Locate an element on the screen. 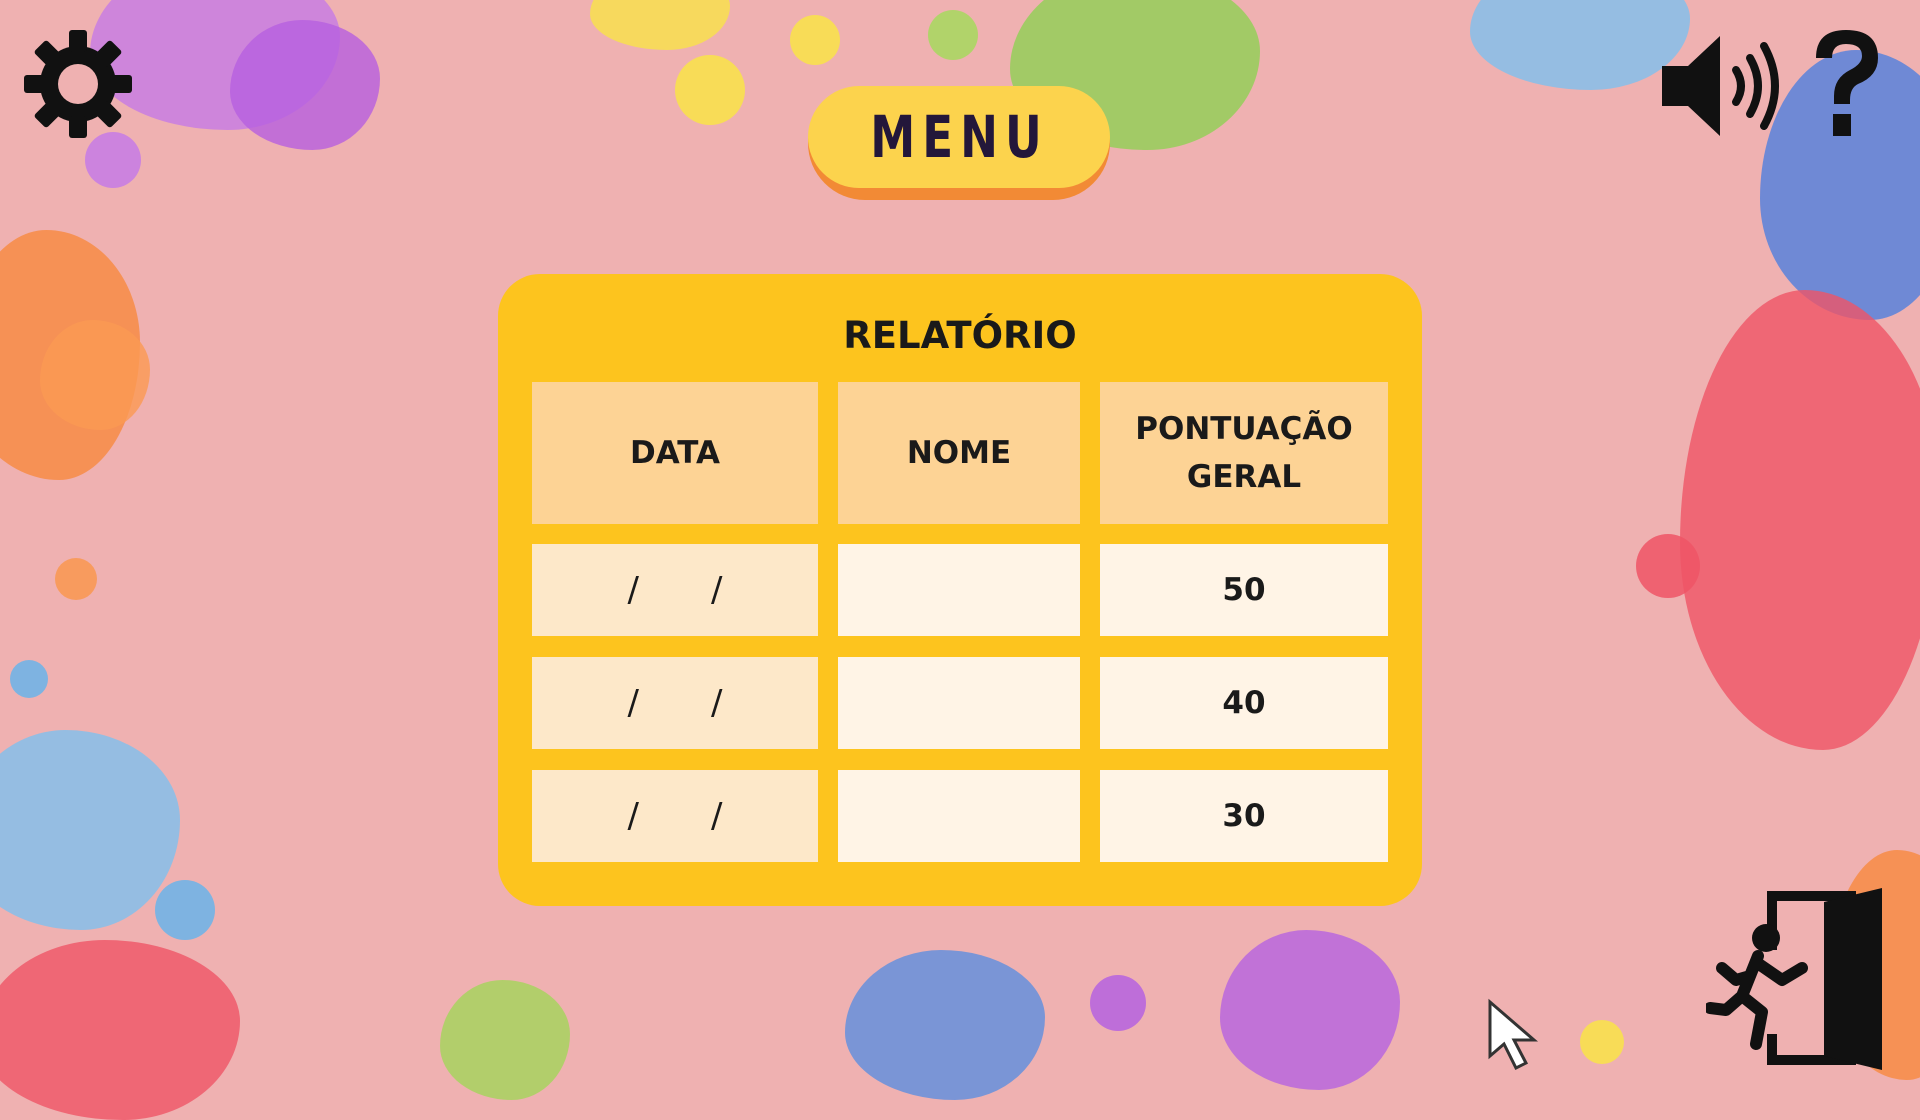 The width and height of the screenshot is (1920, 1120). help-button is located at coordinates (1846, 83).